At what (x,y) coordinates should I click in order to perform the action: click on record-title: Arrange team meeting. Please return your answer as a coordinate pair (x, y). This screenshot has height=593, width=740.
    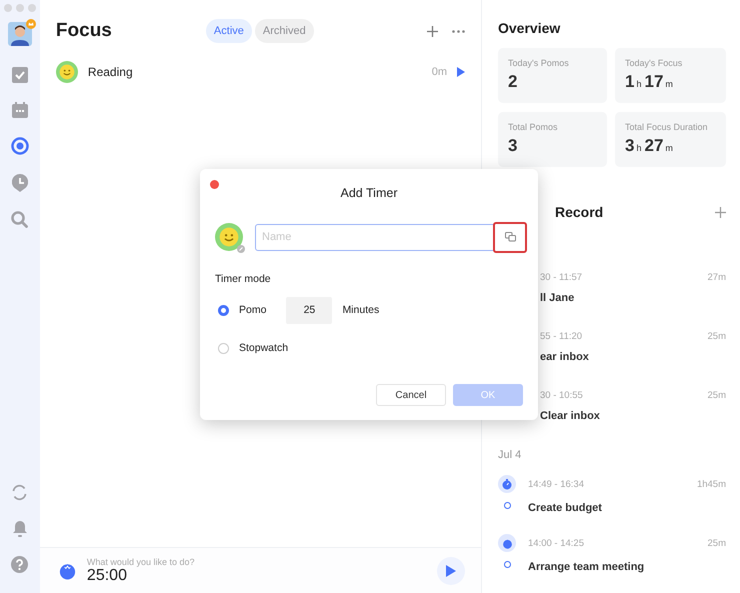
    Looking at the image, I should click on (627, 567).